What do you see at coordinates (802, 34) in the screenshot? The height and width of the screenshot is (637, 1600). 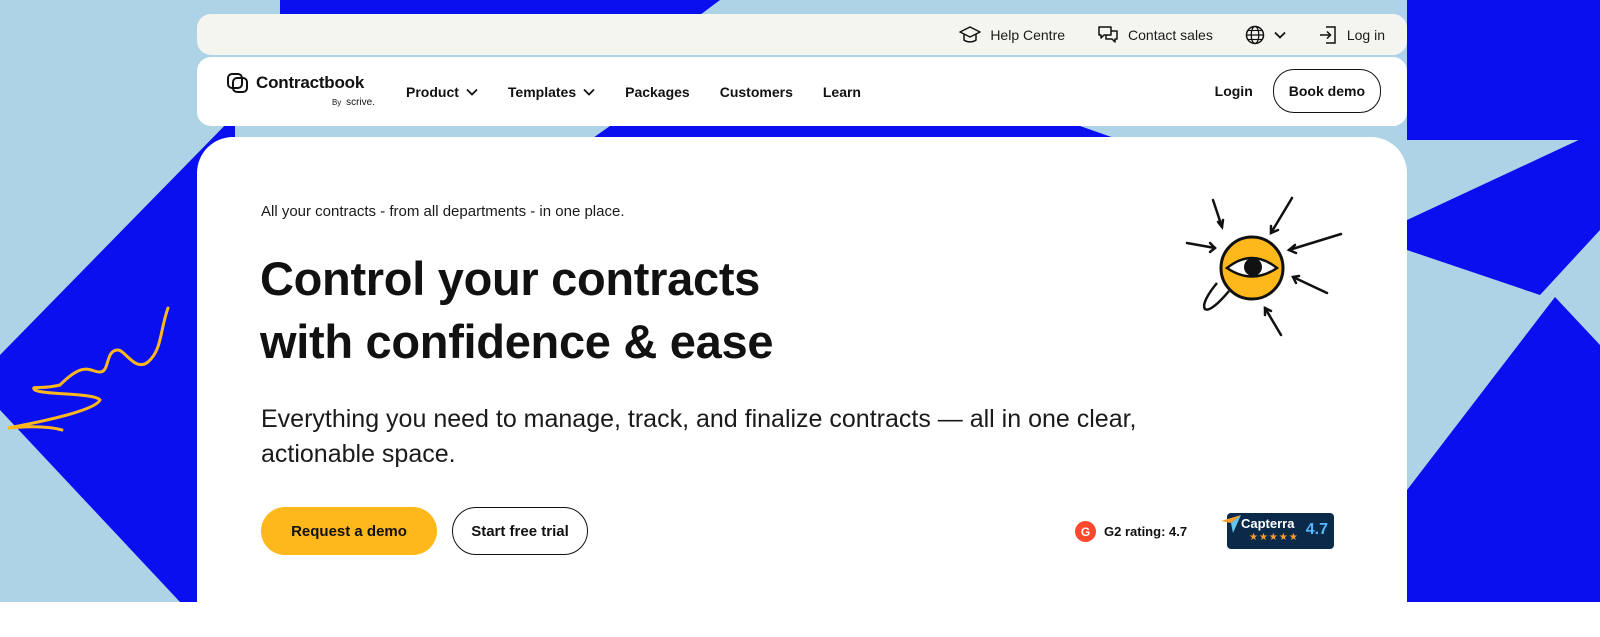 I see `utility-bar: Help Centre Contact sales Log in` at bounding box center [802, 34].